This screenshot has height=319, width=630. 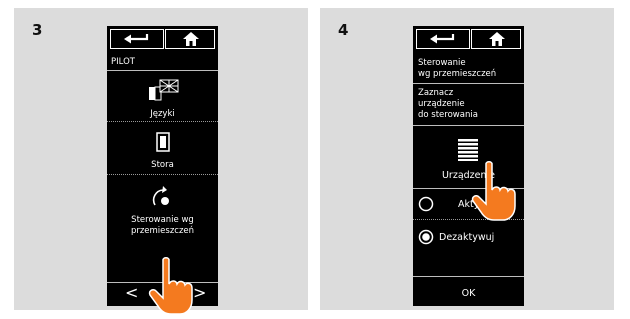 I want to click on screen-title-line1: Sterowanie, so click(x=442, y=63).